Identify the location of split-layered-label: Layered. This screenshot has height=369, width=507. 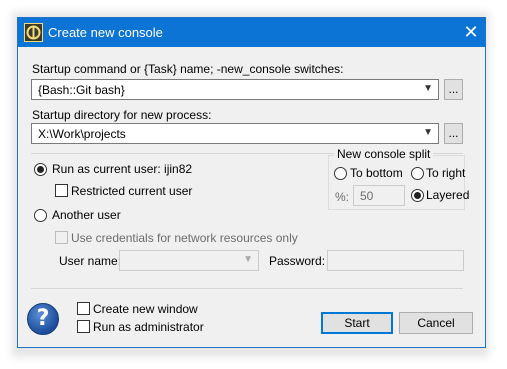
(447, 195).